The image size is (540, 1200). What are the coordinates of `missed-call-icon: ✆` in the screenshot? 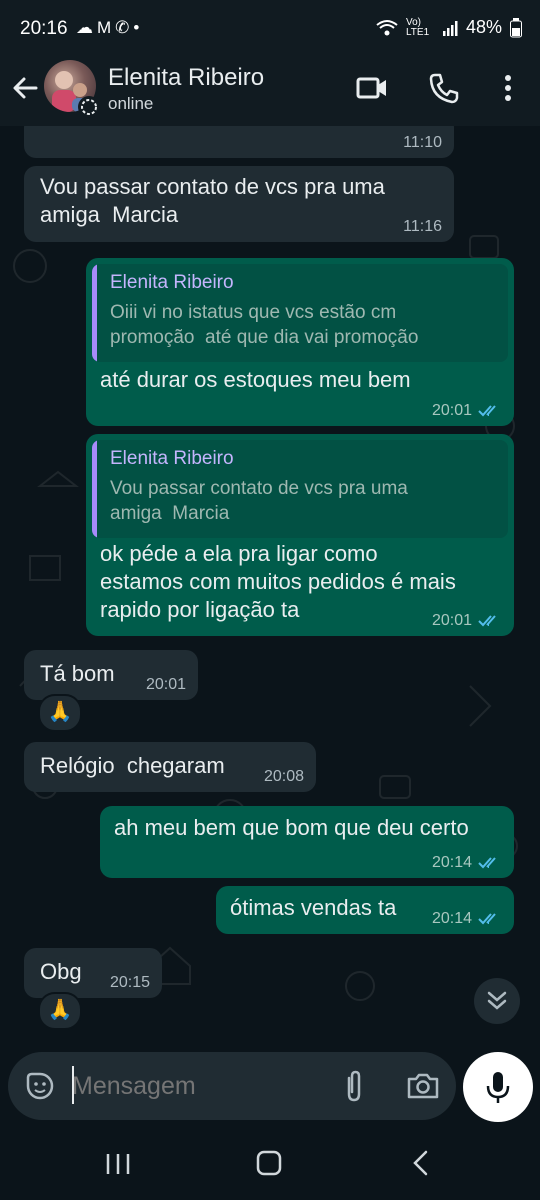 It's located at (124, 27).